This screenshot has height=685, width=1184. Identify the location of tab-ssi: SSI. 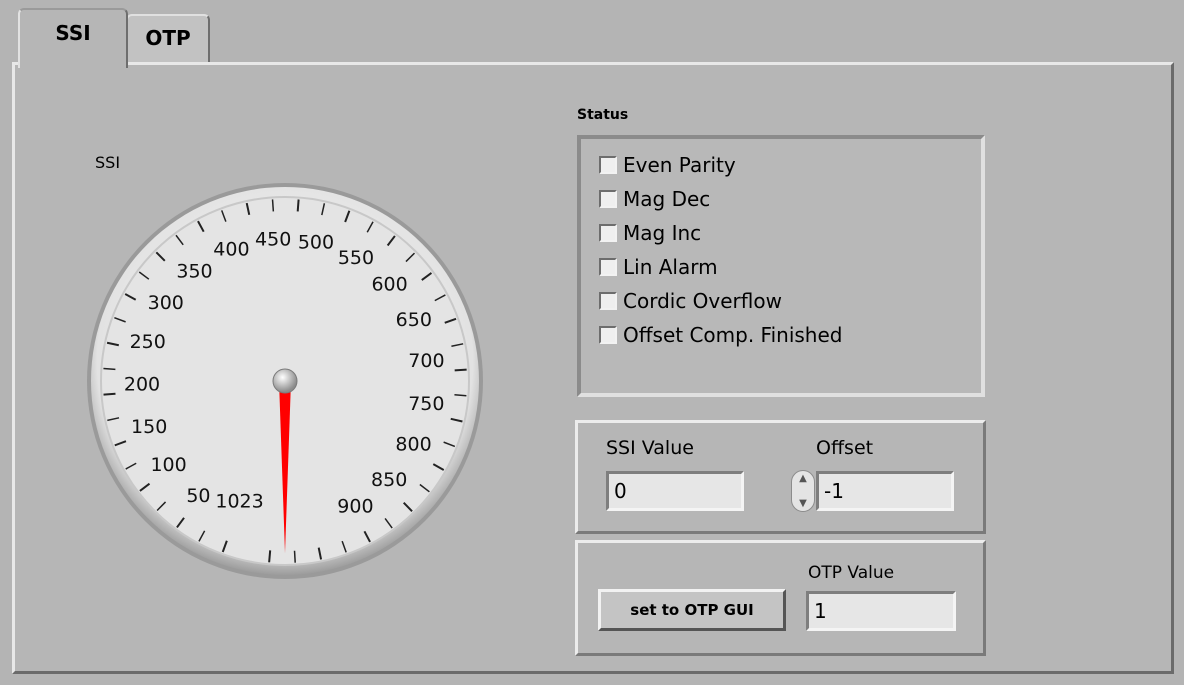
(73, 38).